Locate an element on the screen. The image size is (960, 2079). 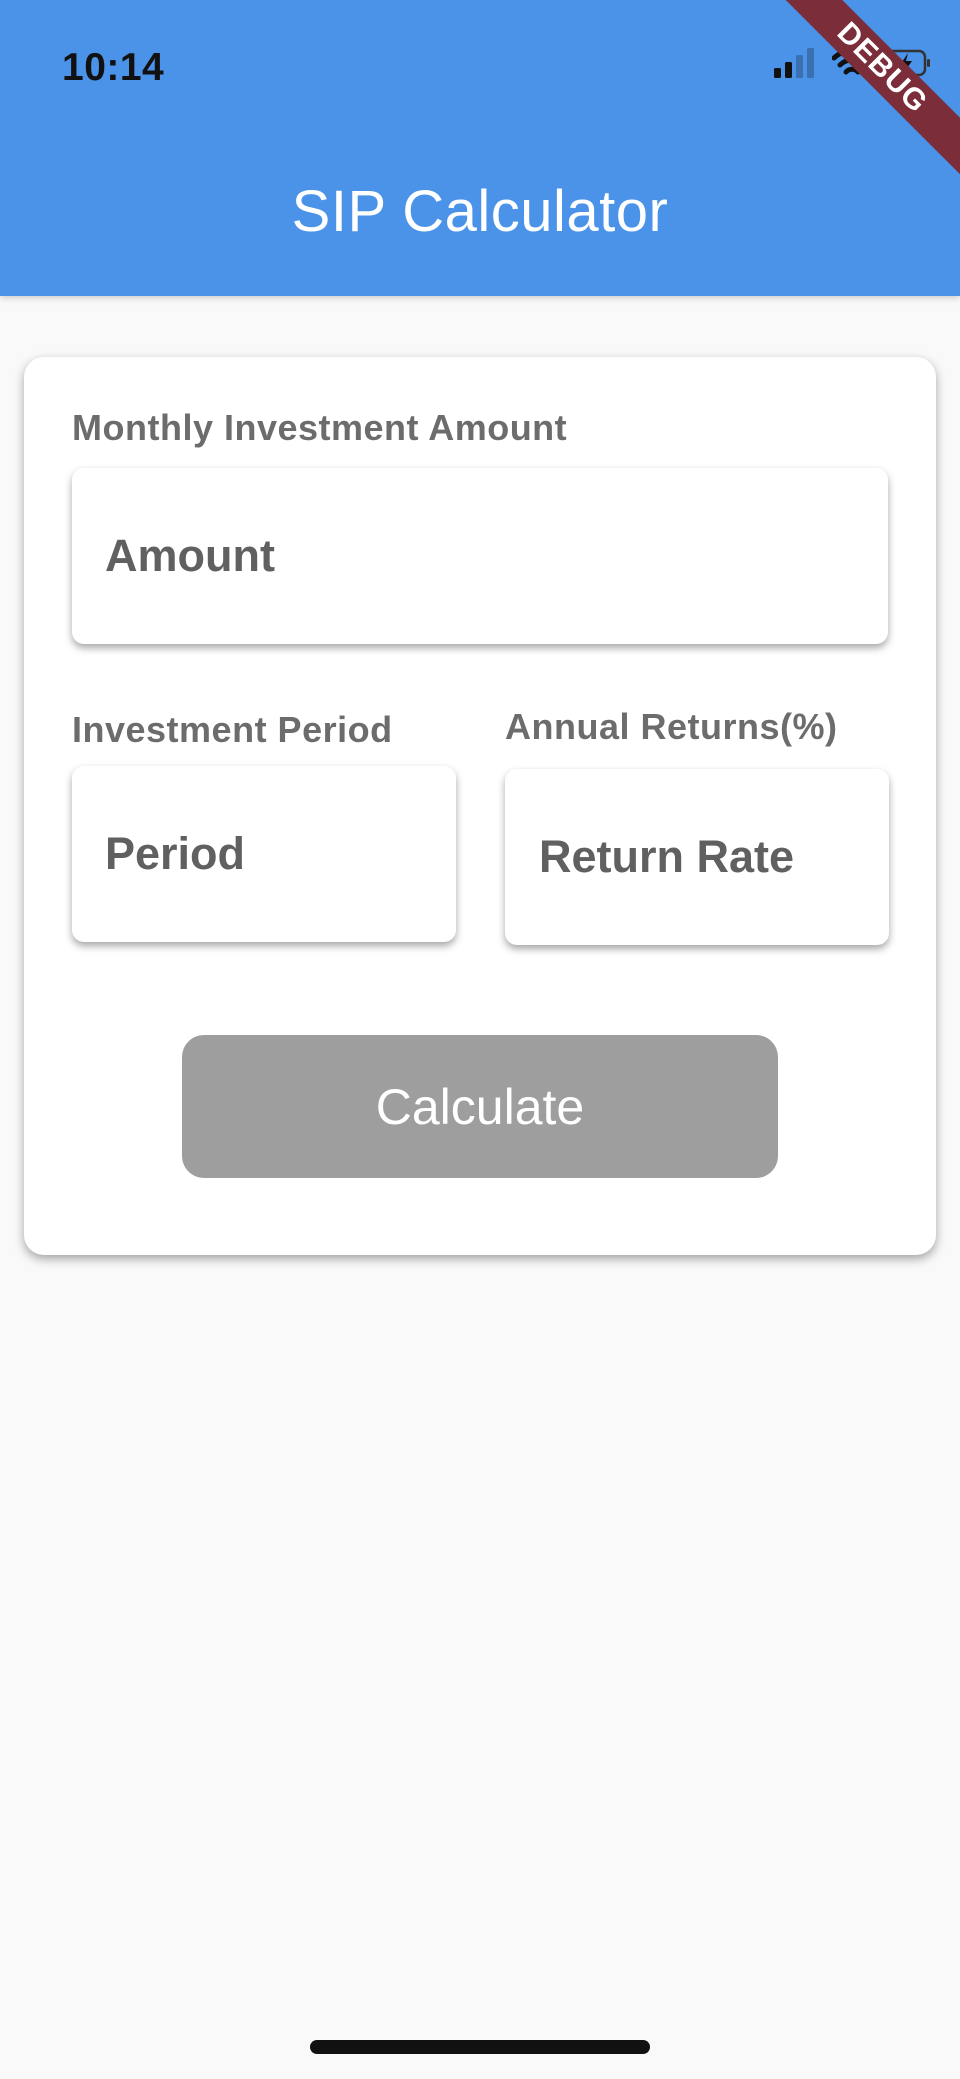
amount-input is located at coordinates (495, 556).